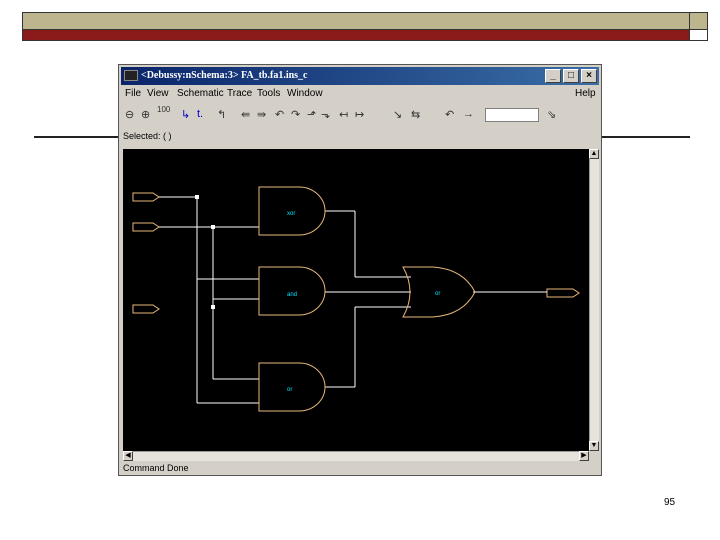 The height and width of the screenshot is (540, 720). Describe the element at coordinates (305, 93) in the screenshot. I see `menu-window: Window` at that location.